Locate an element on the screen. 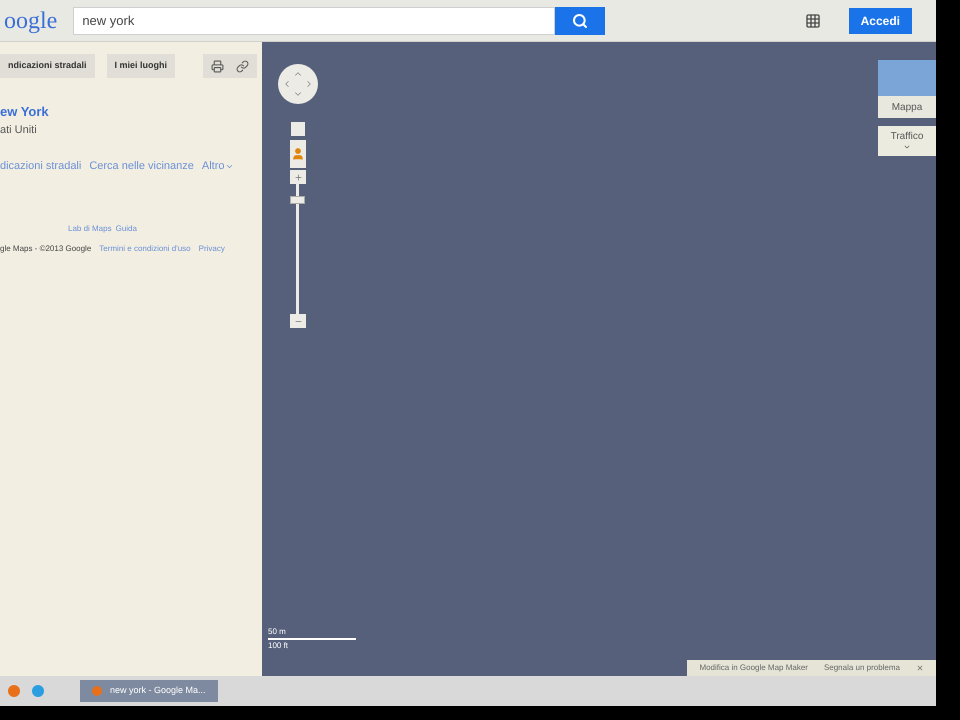 This screenshot has width=960, height=720. directions-button: ndicazioni stradali is located at coordinates (47, 66).